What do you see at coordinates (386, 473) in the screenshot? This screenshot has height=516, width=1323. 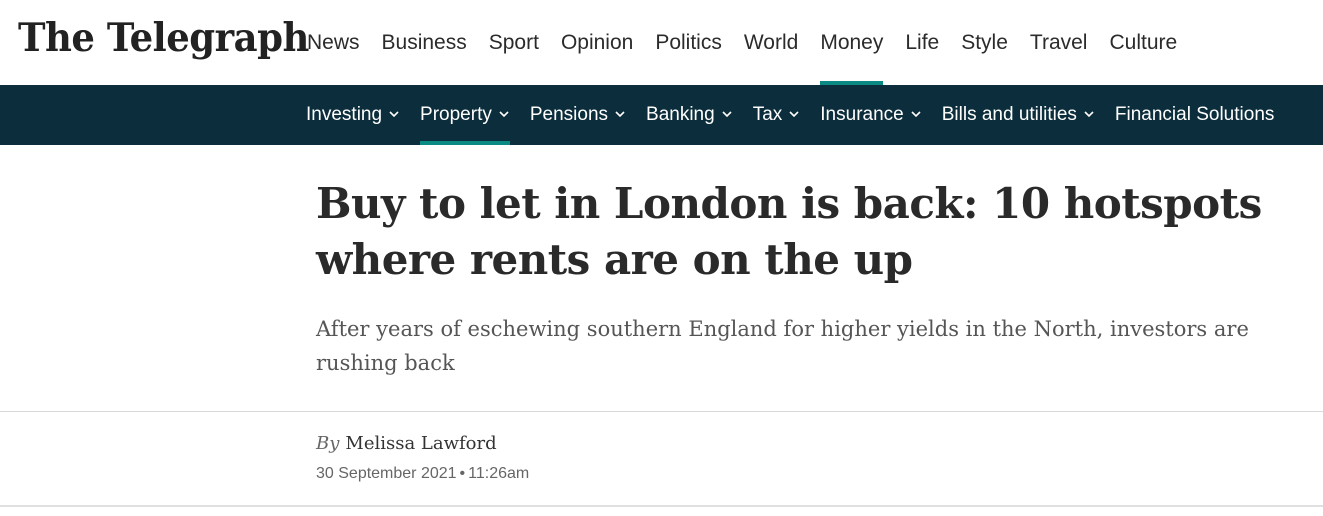 I see `publish-date: 30 September 2021` at bounding box center [386, 473].